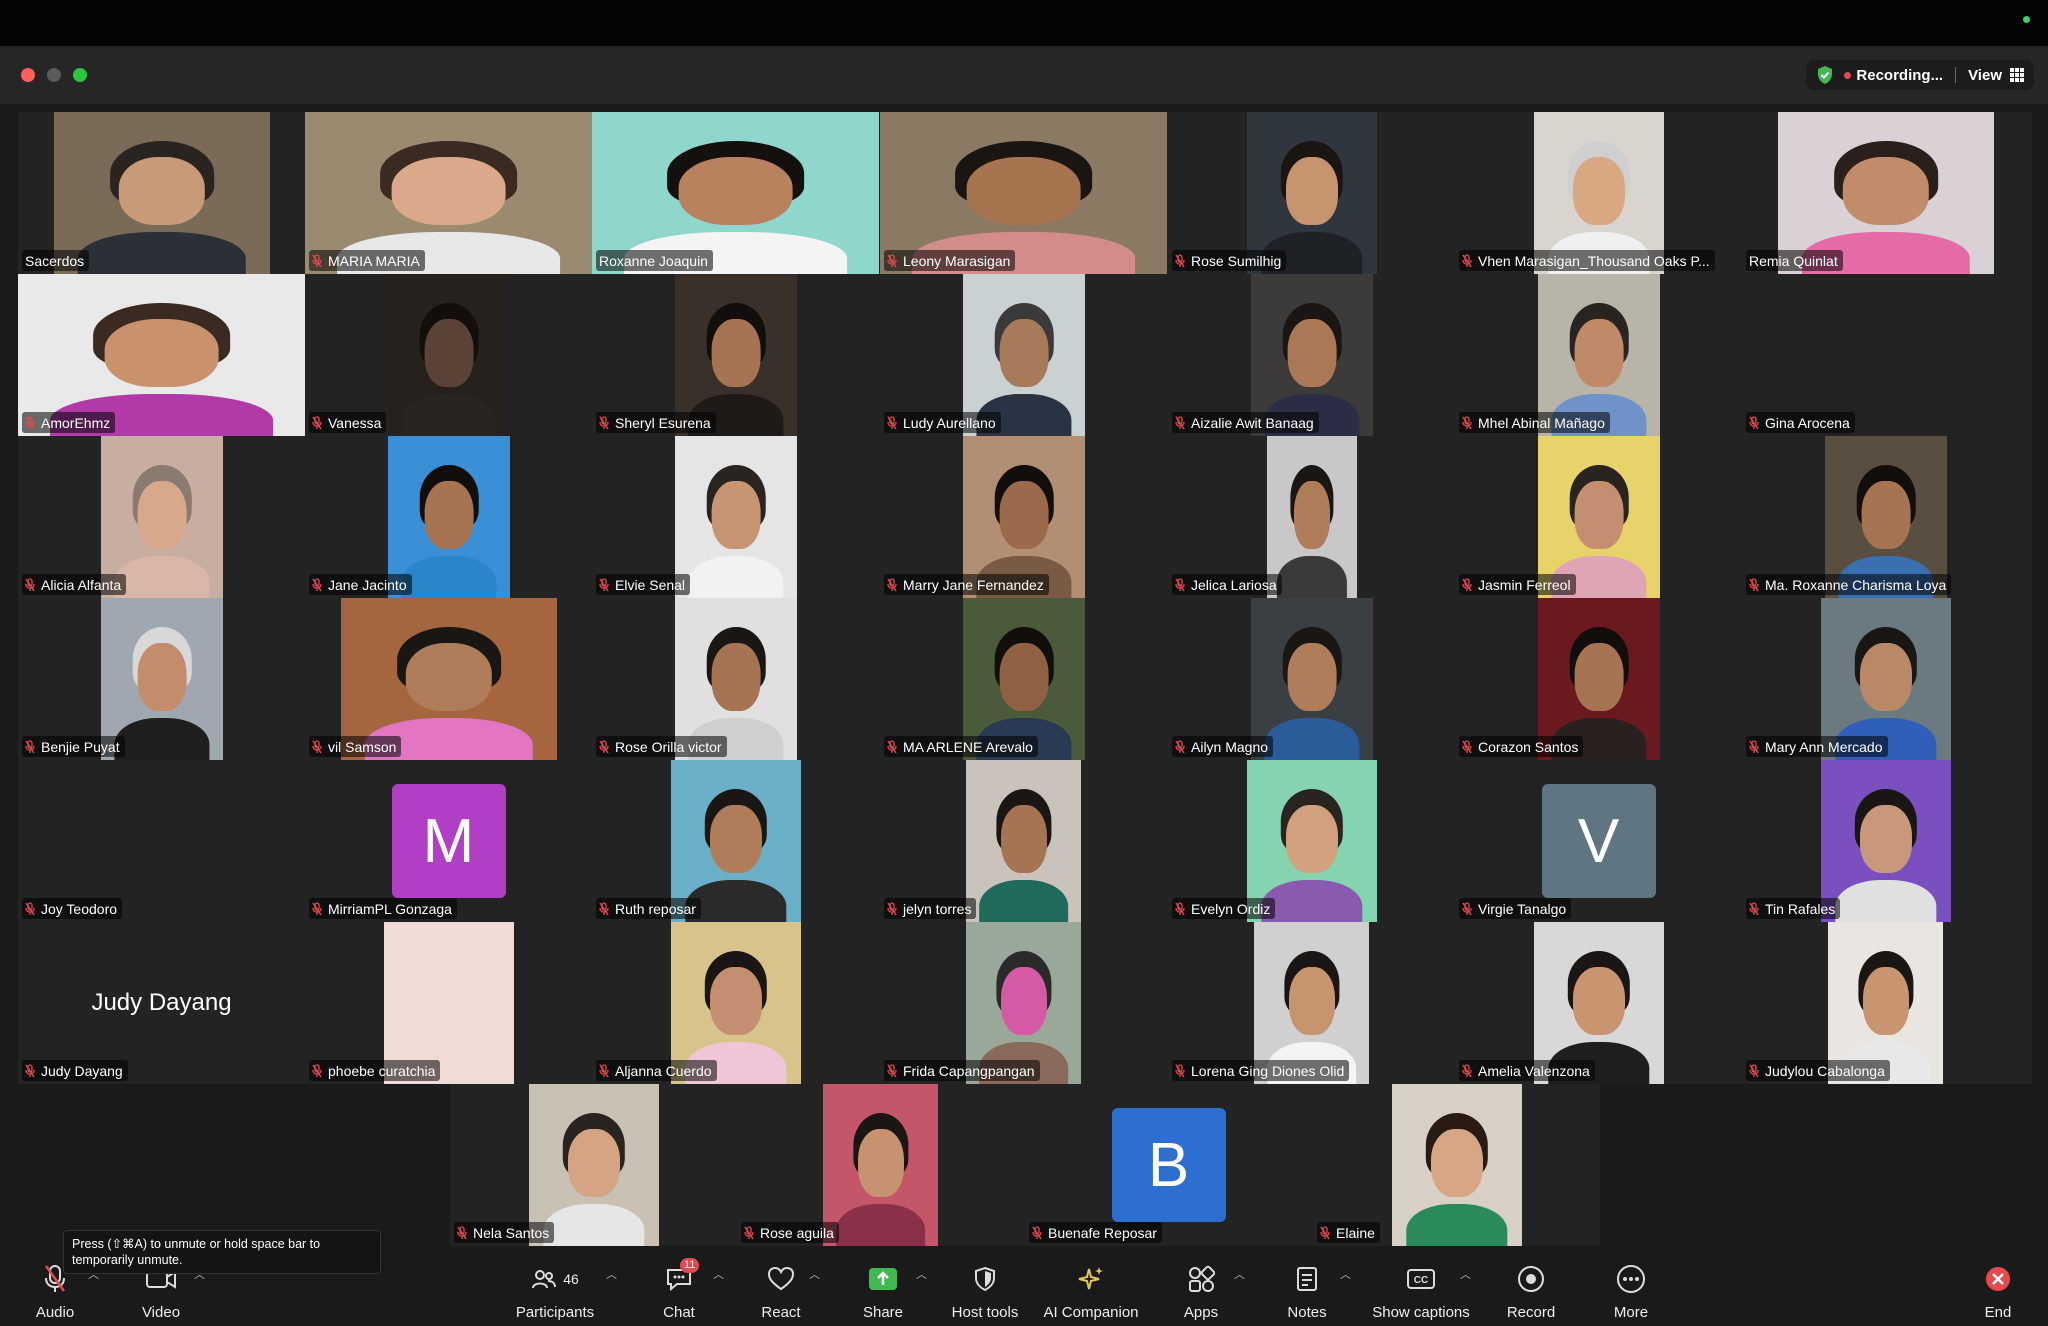  I want to click on participant-tile: Leony Marasigan, so click(1023, 193).